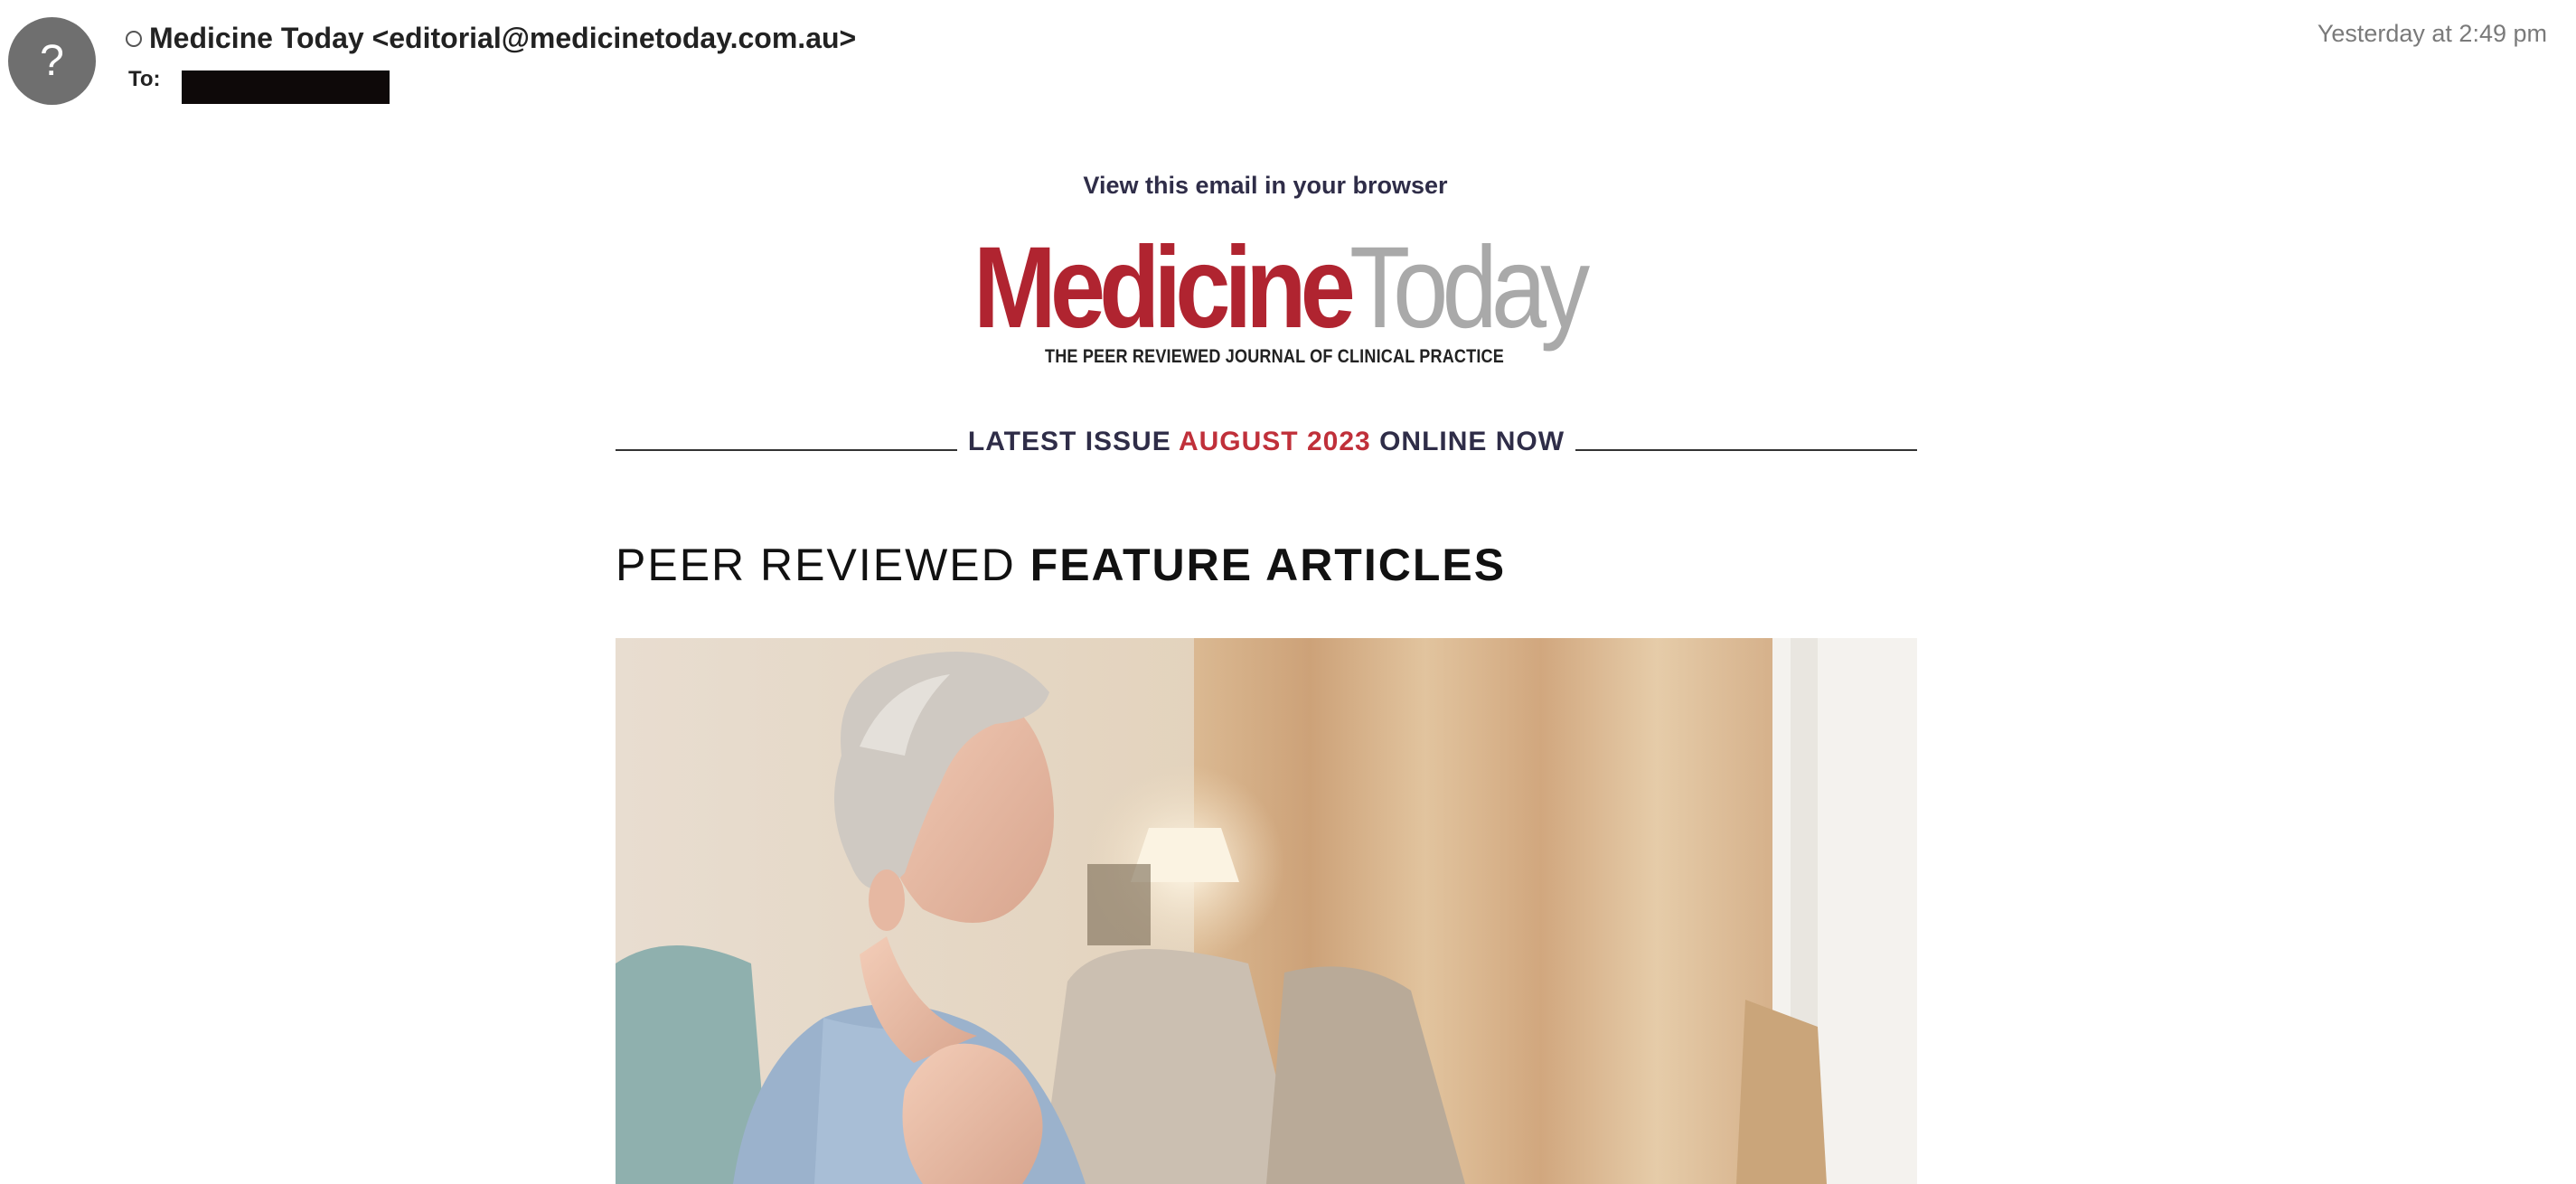  I want to click on issue-suffix: ONLINE NOW, so click(1472, 441).